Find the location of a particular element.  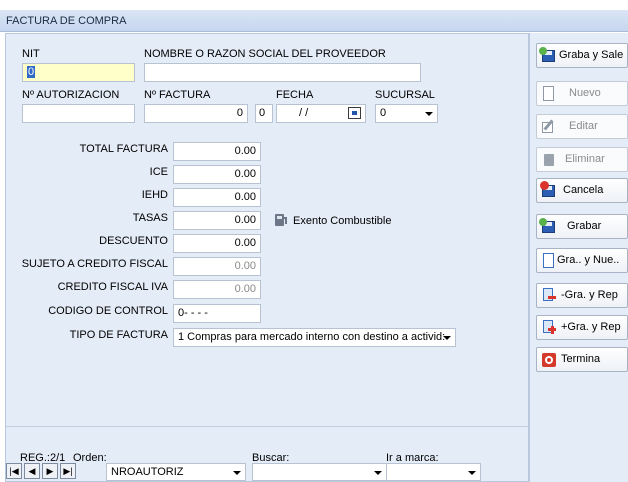

prev-icon: ◀ is located at coordinates (32, 471).